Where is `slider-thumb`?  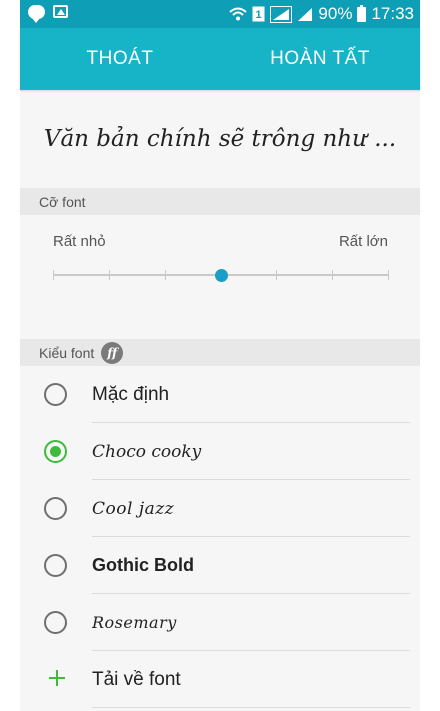
slider-thumb is located at coordinates (221, 275).